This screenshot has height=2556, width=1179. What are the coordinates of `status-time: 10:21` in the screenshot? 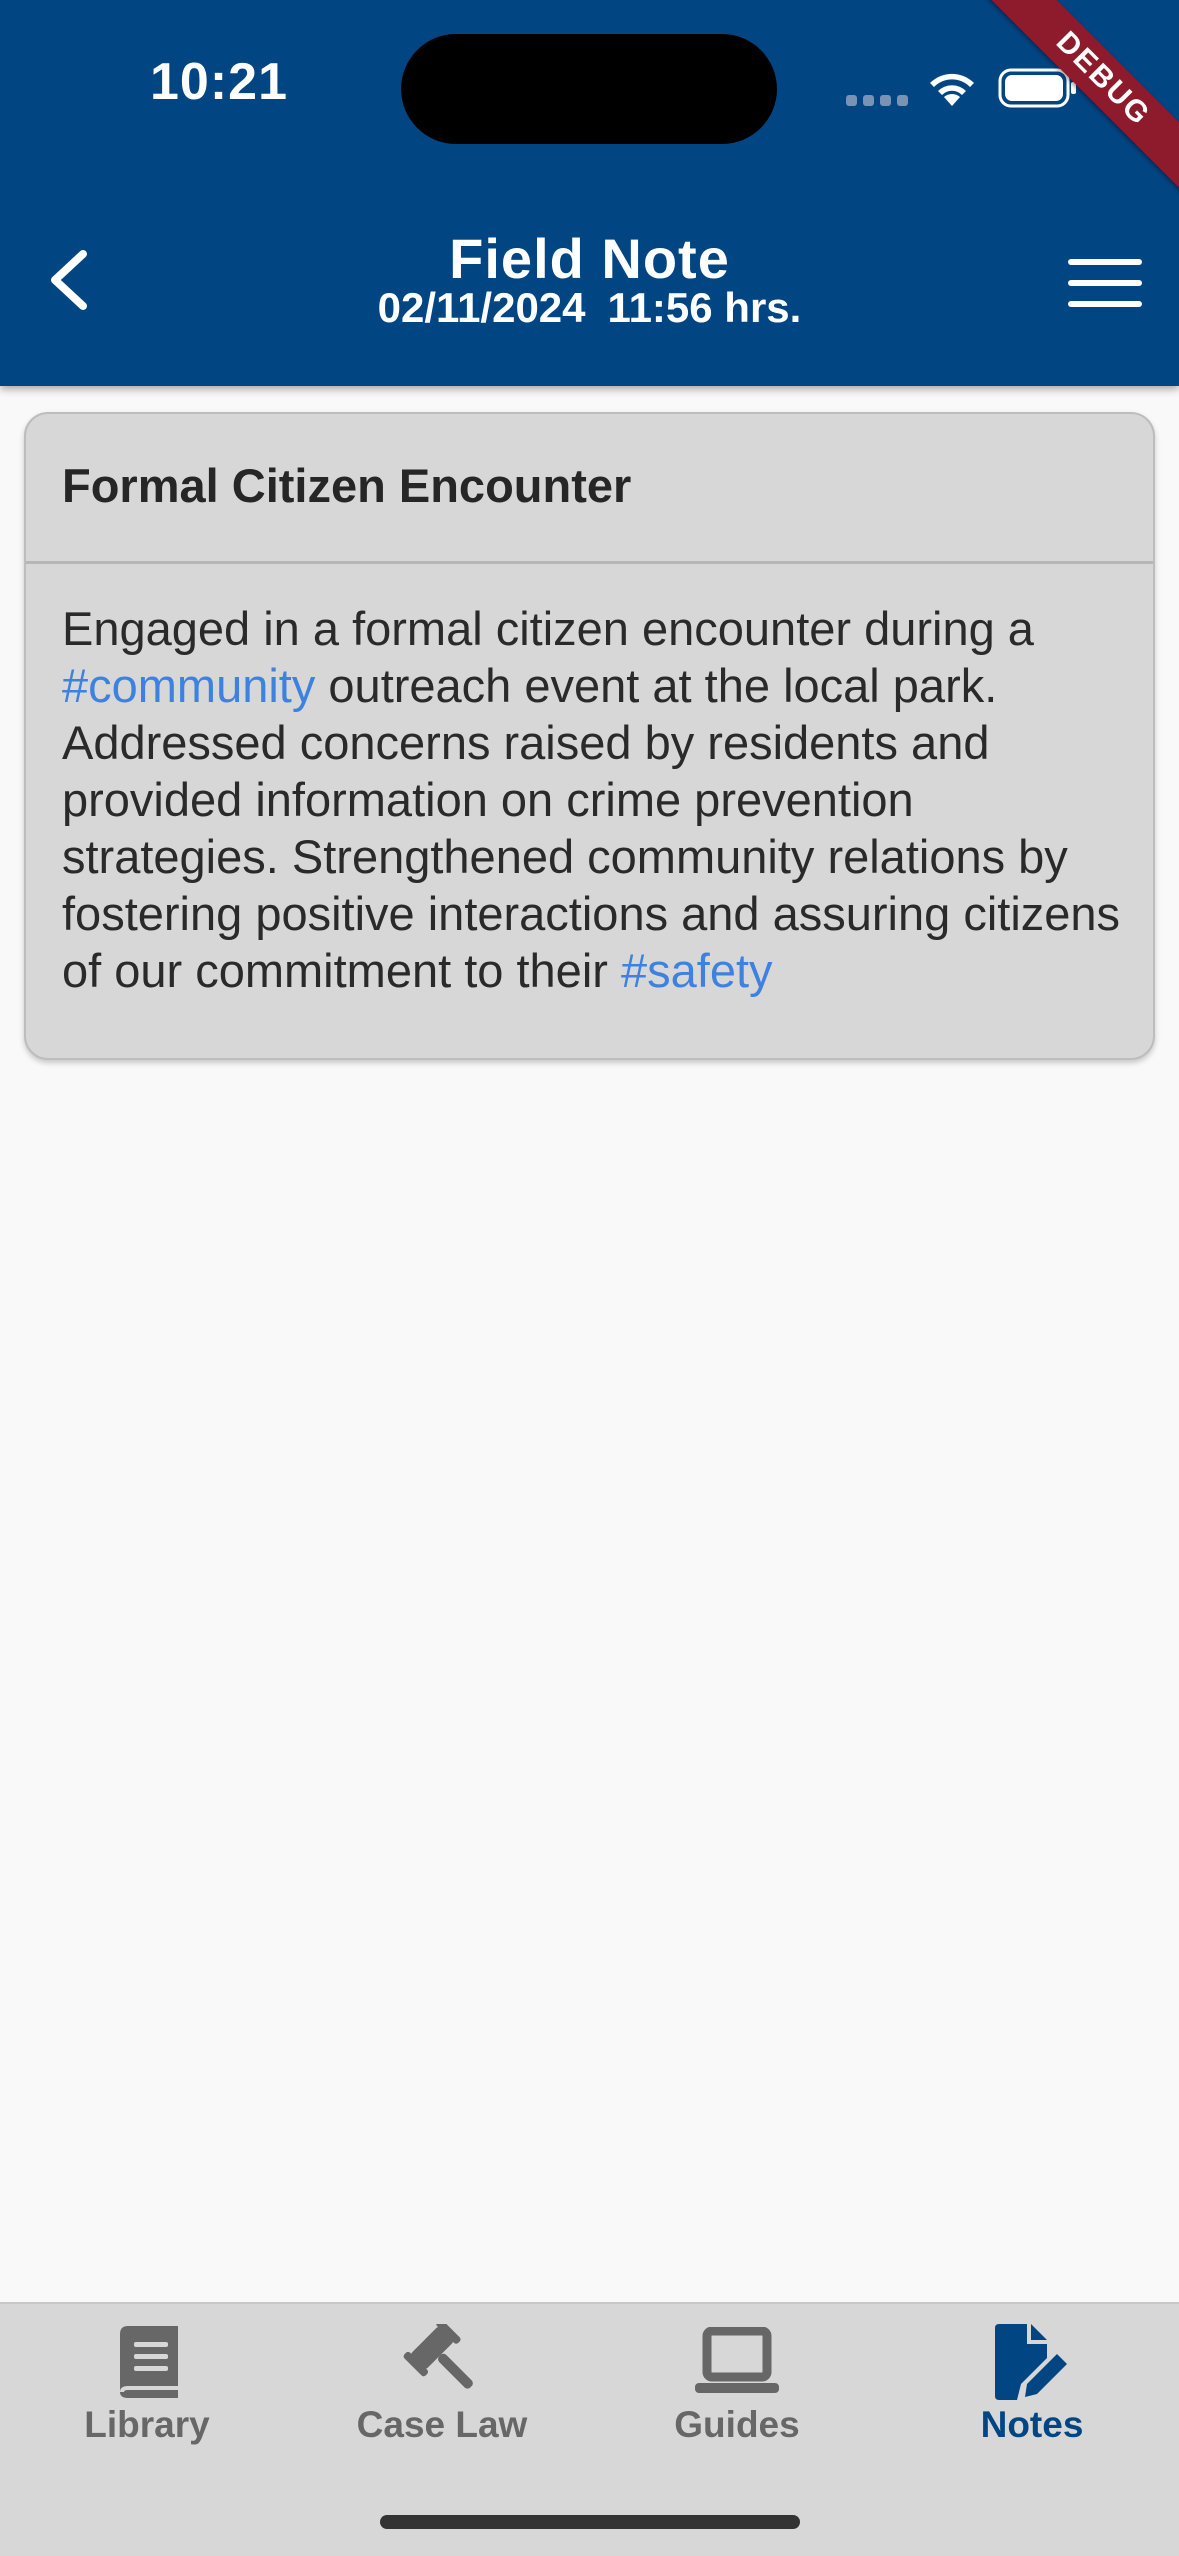 It's located at (219, 82).